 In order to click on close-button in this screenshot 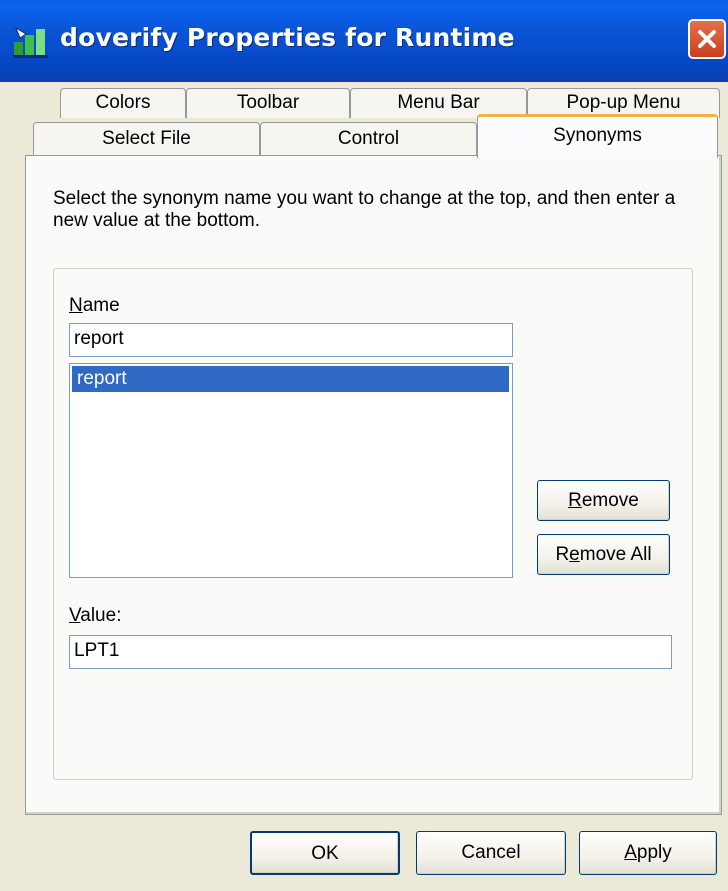, I will do `click(707, 39)`.